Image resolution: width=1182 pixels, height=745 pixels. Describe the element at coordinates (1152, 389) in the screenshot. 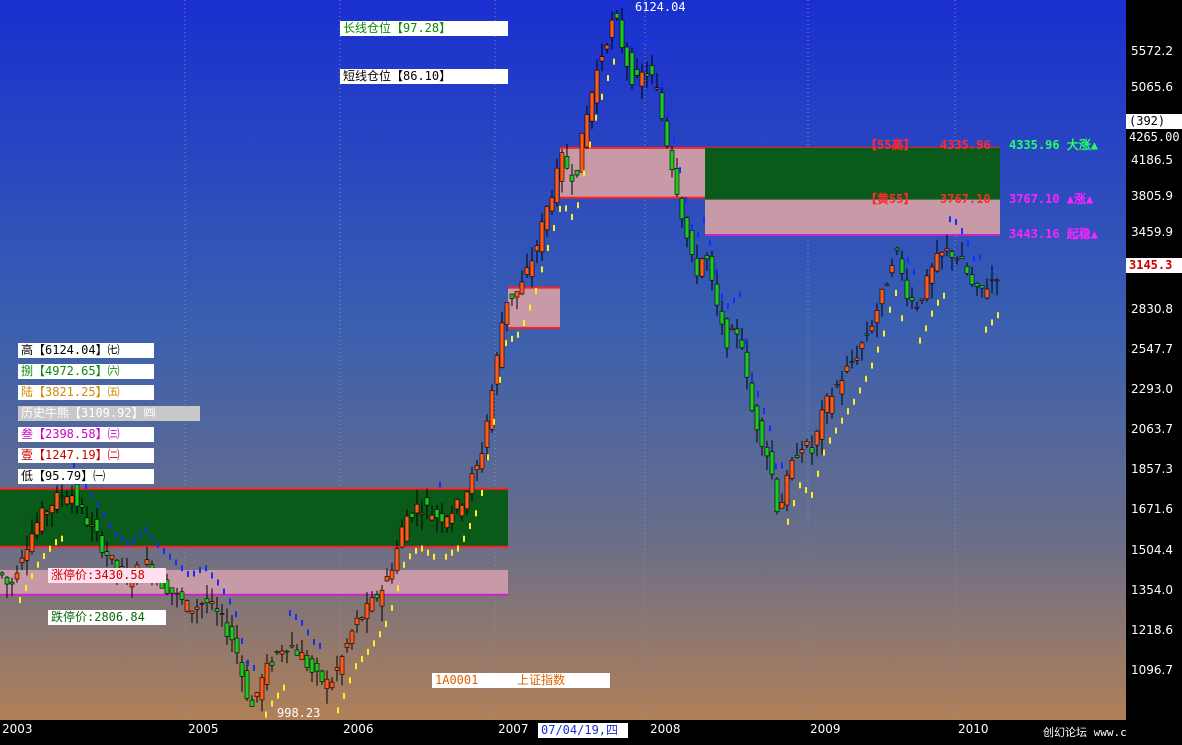

I see `y-tick-label: 2293.0` at that location.